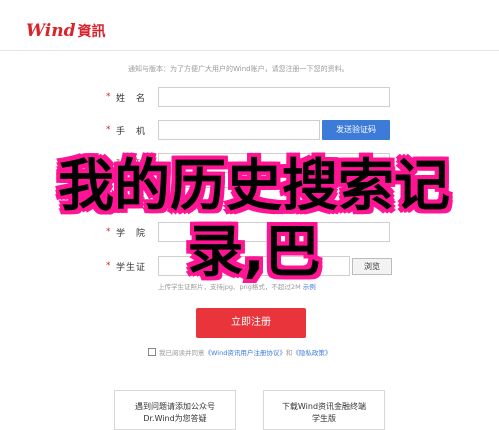  I want to click on name-label: 姓 名, so click(131, 99).